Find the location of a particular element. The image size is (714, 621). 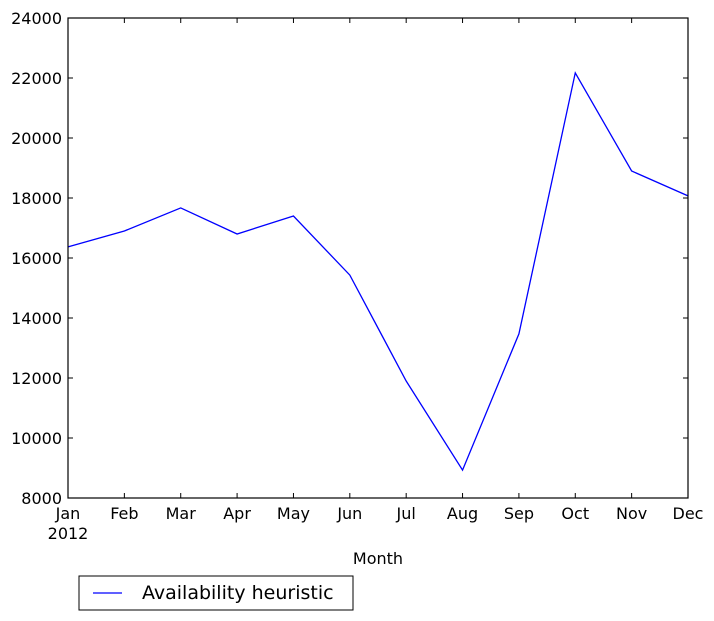

y-tick-label: 24000 is located at coordinates (36, 18).